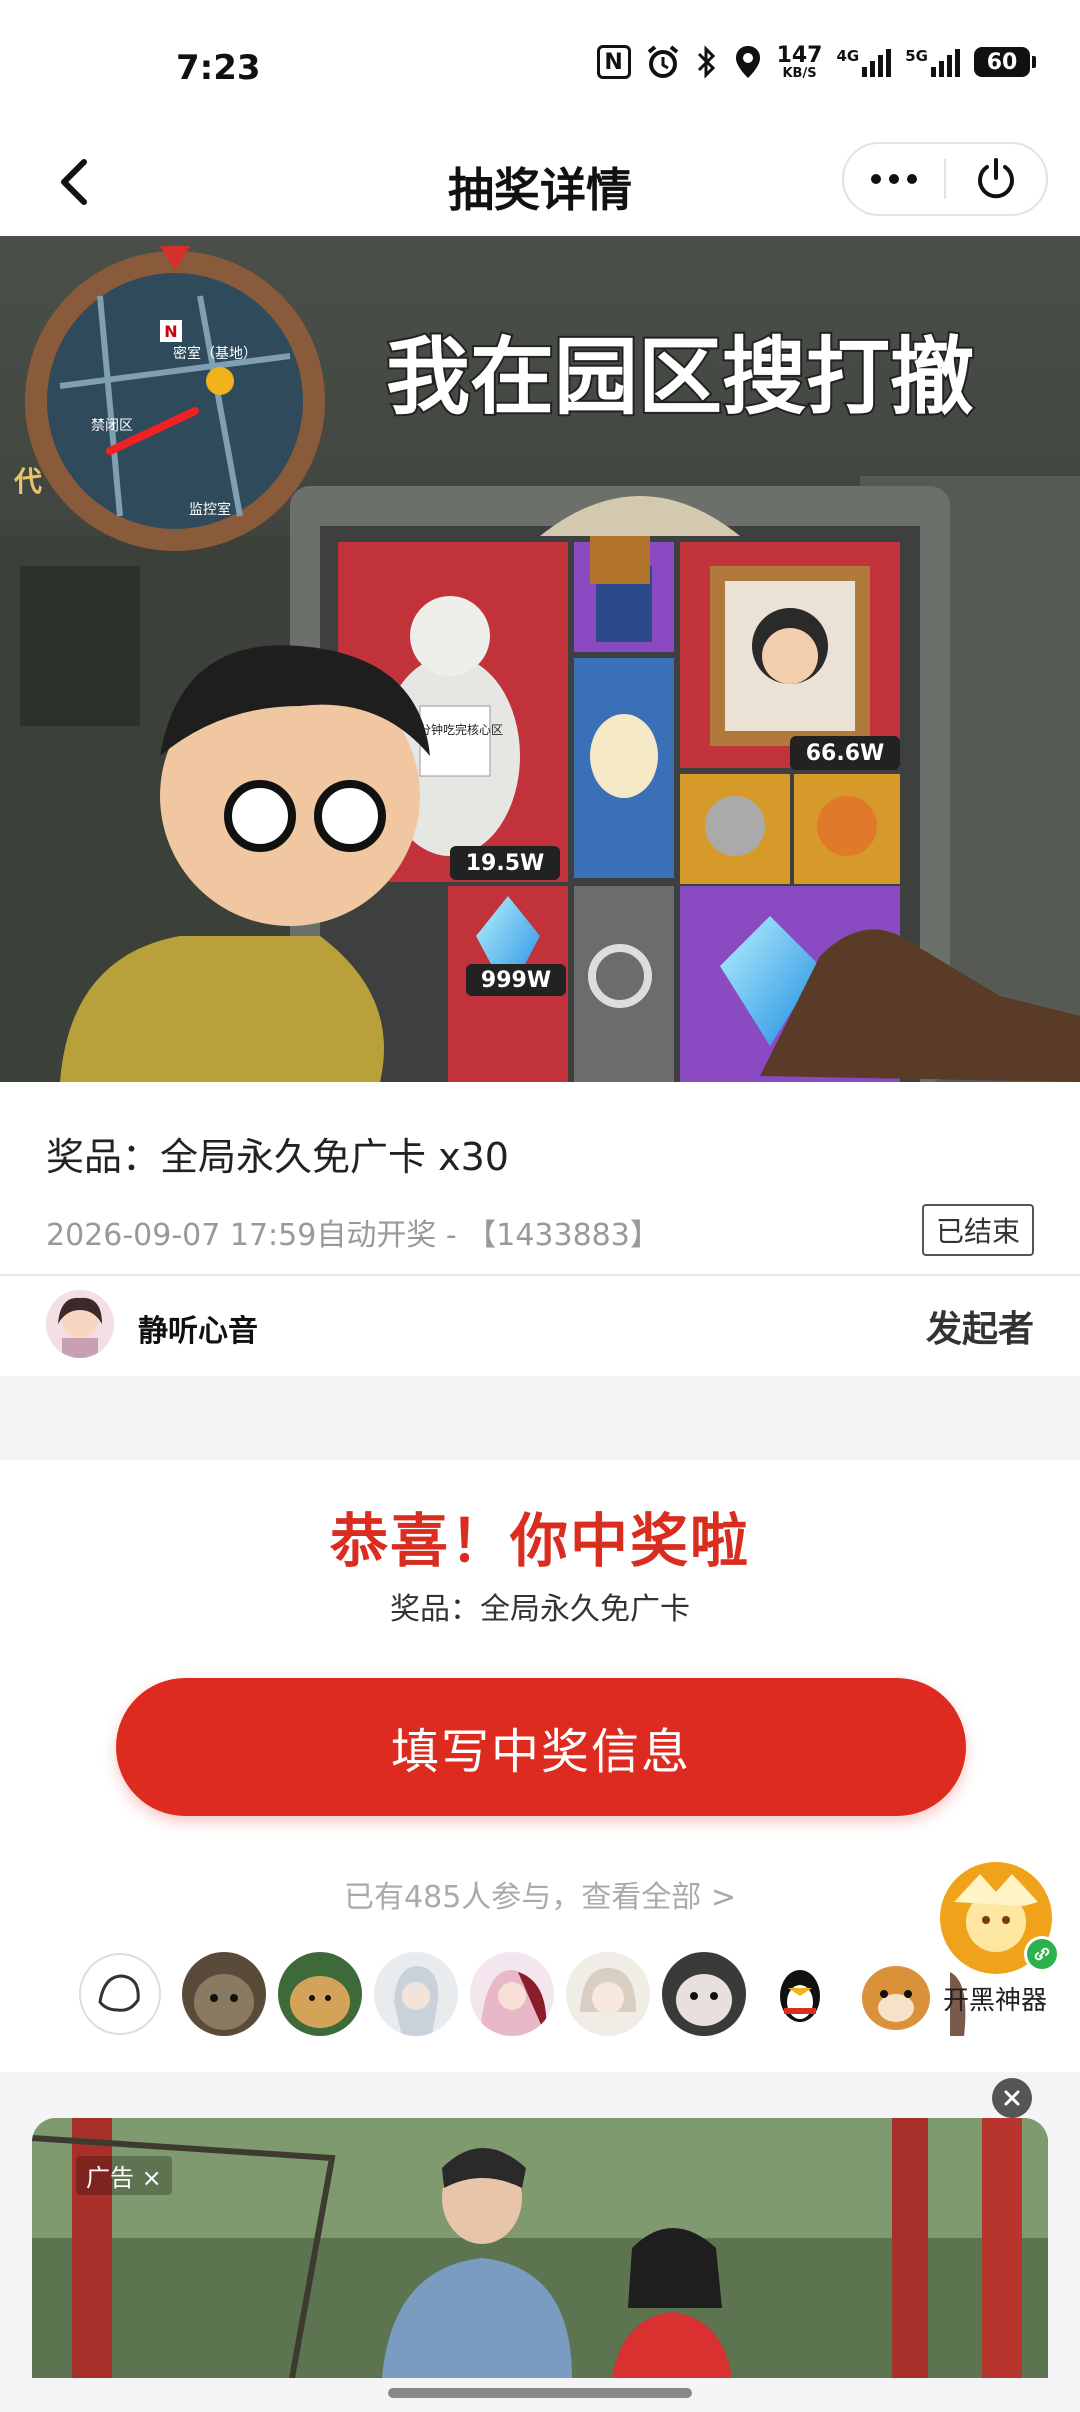  Describe the element at coordinates (994, 2001) in the screenshot. I see `floating-app-label: 开黑神器` at that location.